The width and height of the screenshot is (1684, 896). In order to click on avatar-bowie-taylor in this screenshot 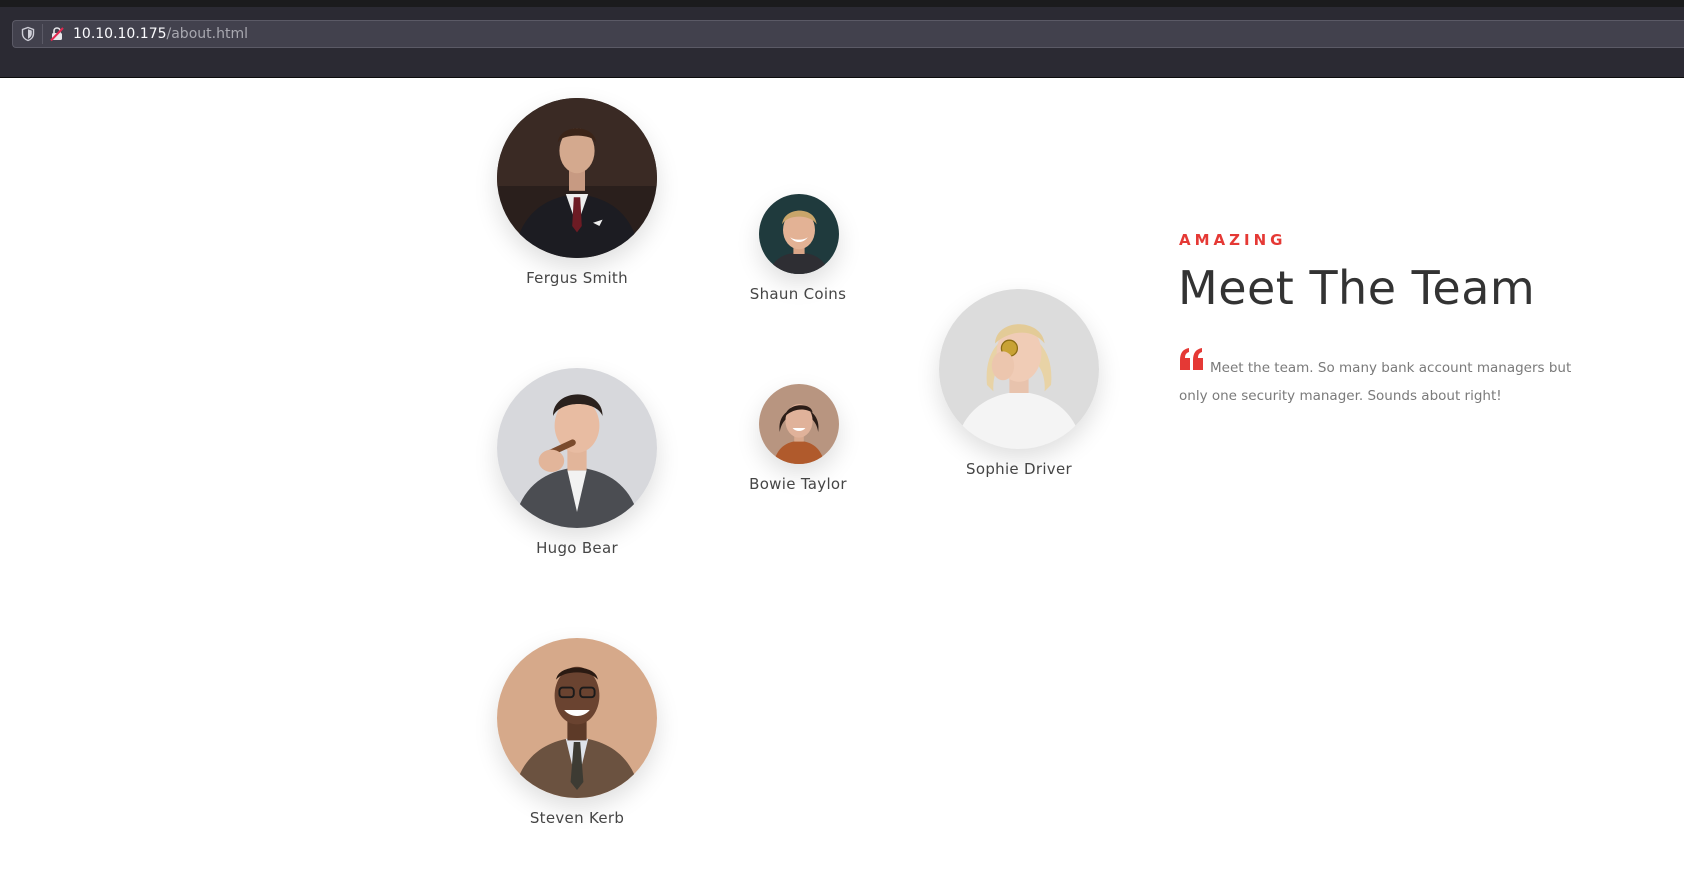, I will do `click(799, 424)`.